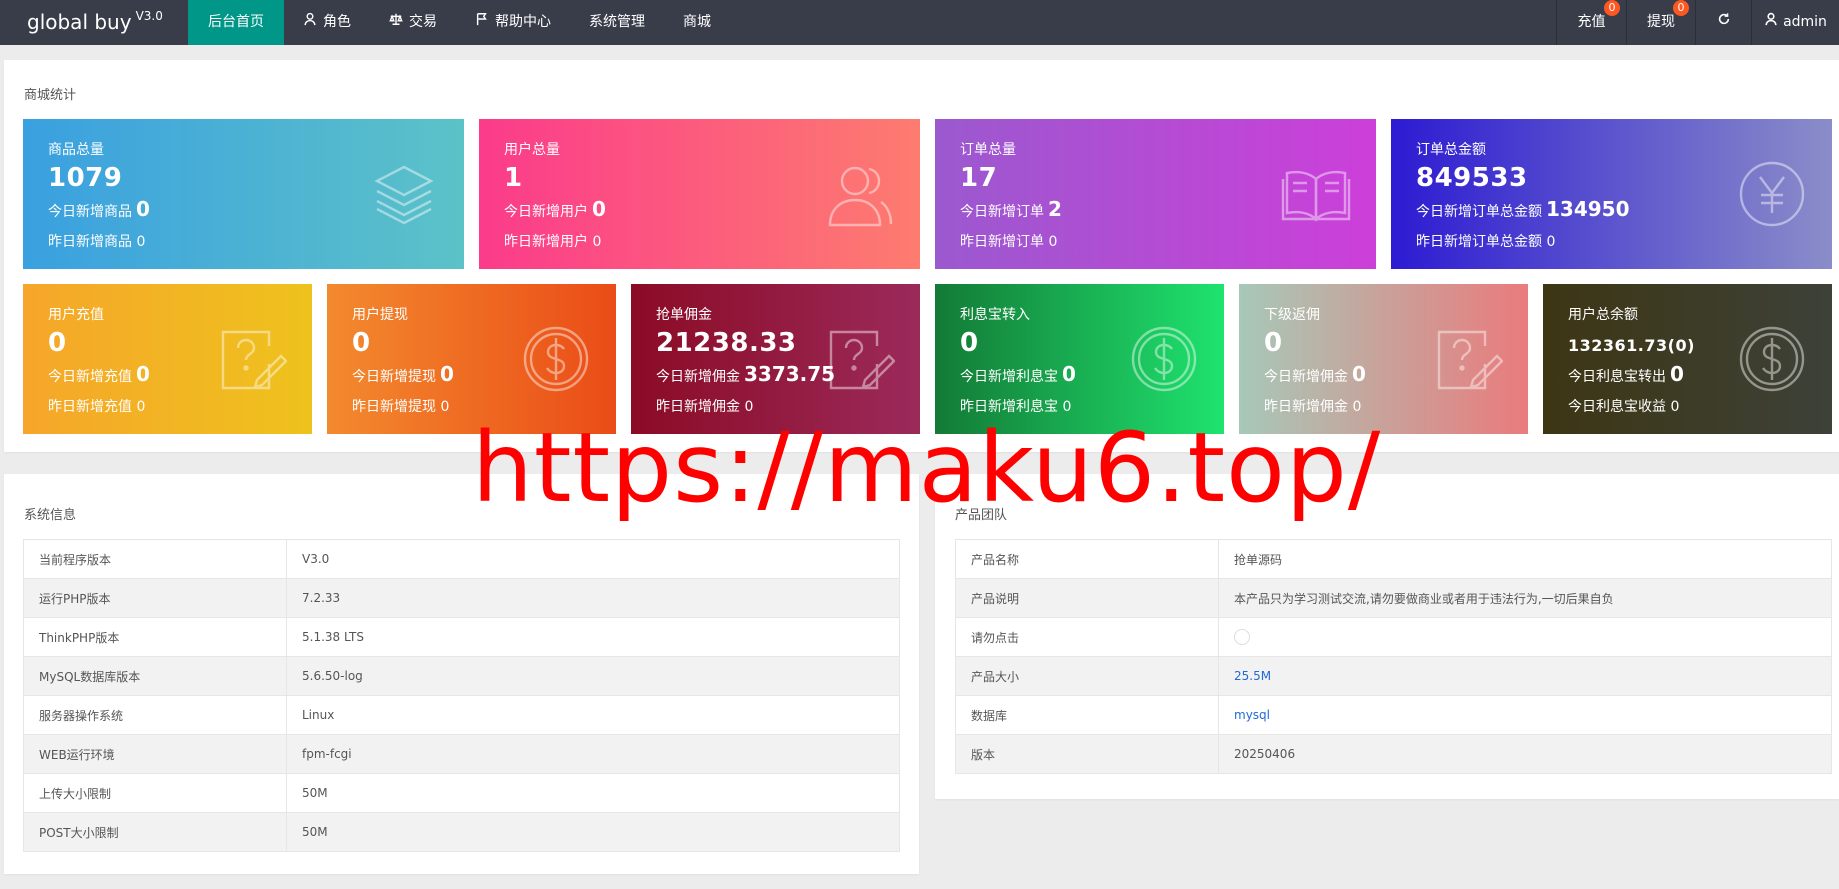 The image size is (1839, 889). I want to click on user-menu: admin, so click(1795, 22).